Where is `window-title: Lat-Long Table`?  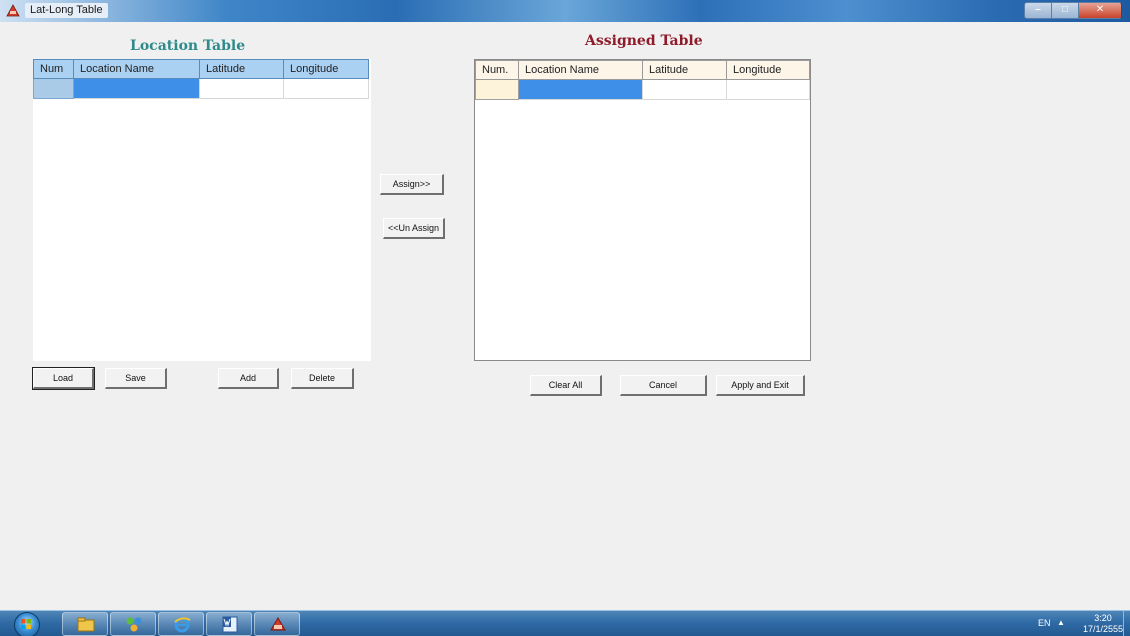 window-title: Lat-Long Table is located at coordinates (66, 10).